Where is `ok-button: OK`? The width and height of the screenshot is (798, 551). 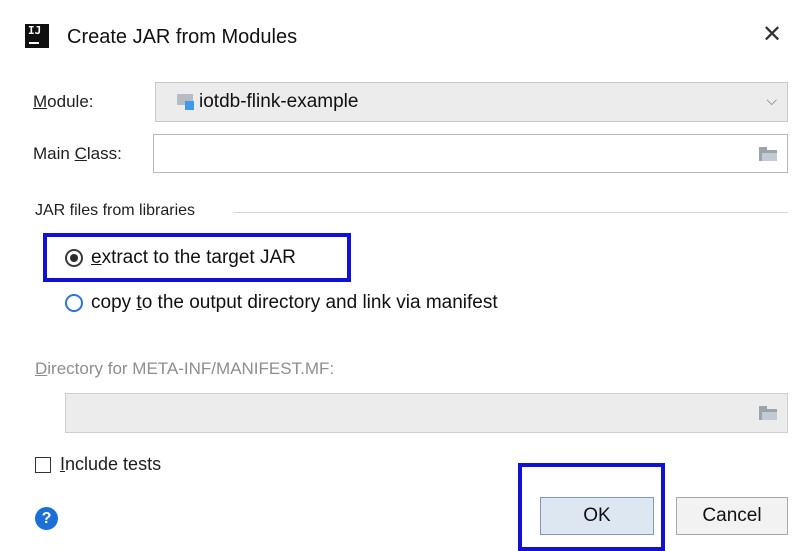 ok-button: OK is located at coordinates (597, 516).